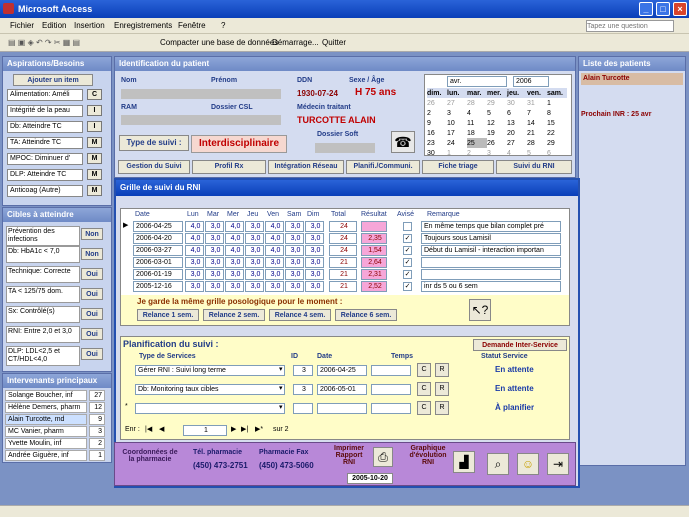 This screenshot has width=689, height=517. Describe the element at coordinates (477, 153) in the screenshot. I see `calendar-day: 2` at that location.